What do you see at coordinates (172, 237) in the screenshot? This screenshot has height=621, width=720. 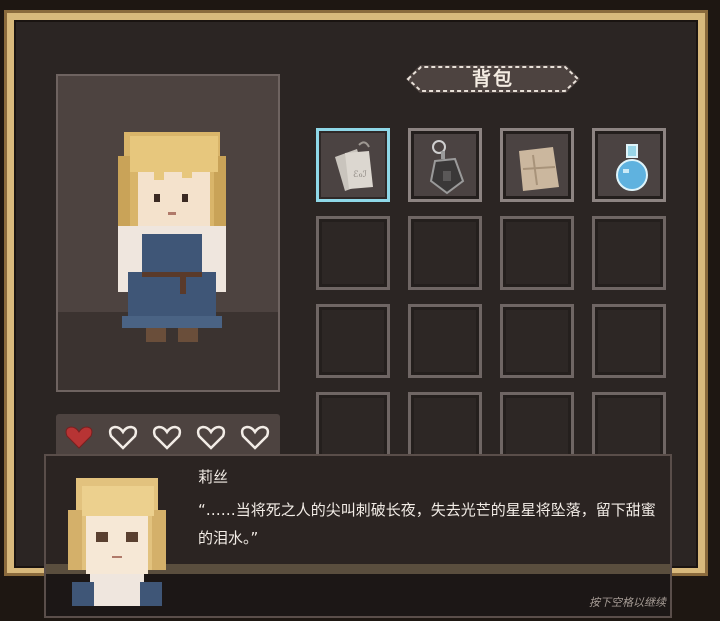 I see `character-sprite` at bounding box center [172, 237].